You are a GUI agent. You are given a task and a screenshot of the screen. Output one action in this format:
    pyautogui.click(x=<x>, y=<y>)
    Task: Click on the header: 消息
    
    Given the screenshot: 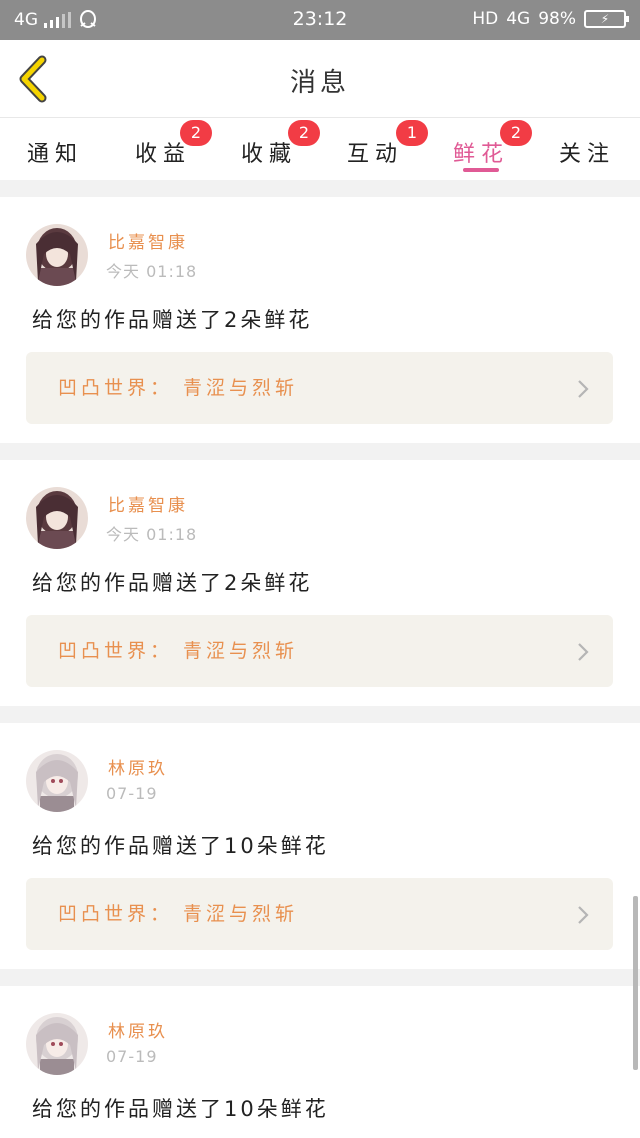 What is the action you would take?
    pyautogui.click(x=320, y=79)
    